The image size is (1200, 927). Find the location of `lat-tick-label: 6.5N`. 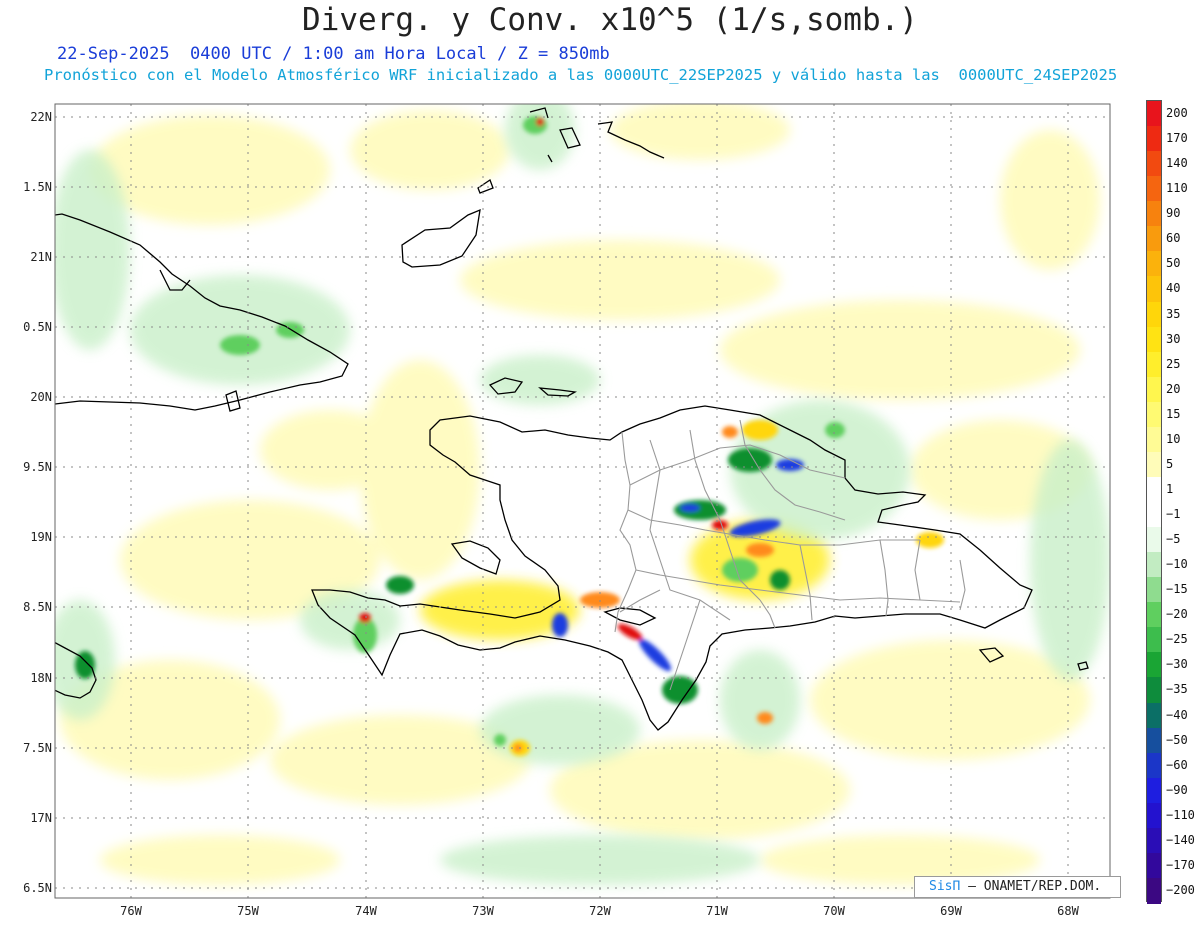

lat-tick-label: 6.5N is located at coordinates (37, 888).